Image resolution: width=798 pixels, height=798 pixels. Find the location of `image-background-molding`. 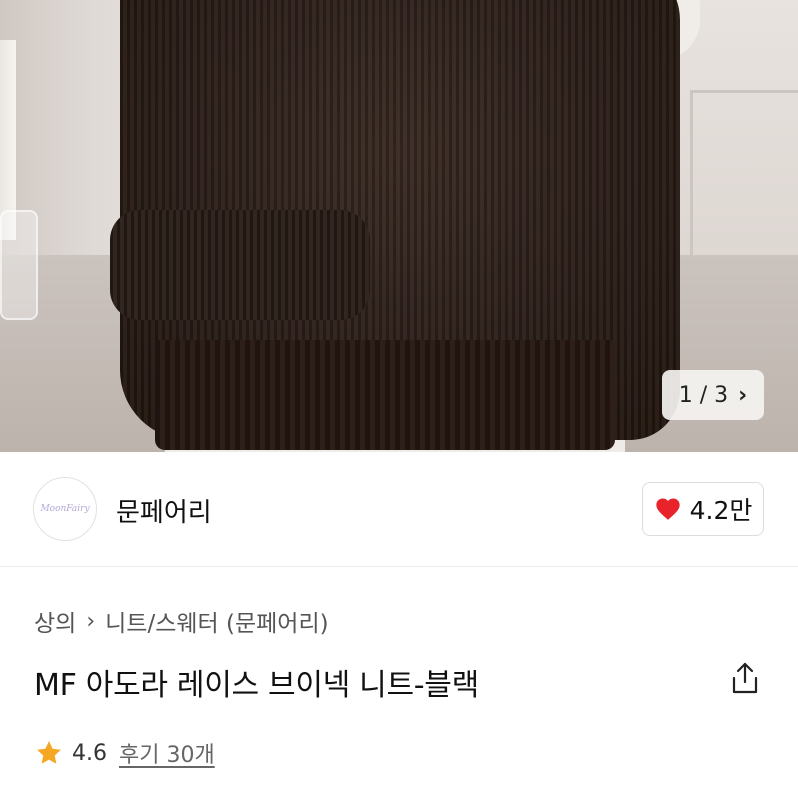

image-background-molding is located at coordinates (744, 180).